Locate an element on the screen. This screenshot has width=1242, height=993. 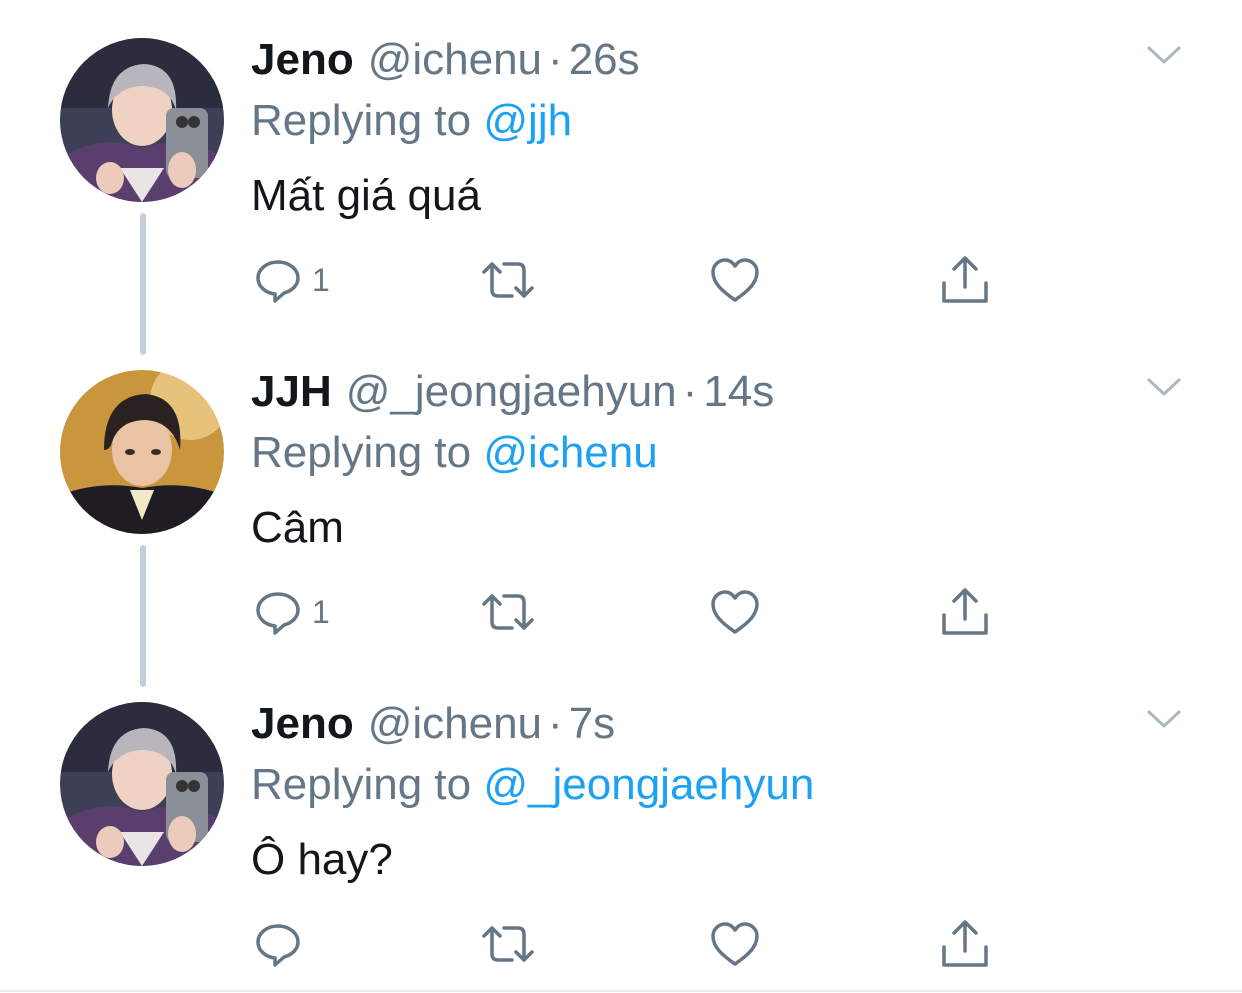
tweet-header: Jeno @ichenu · 7s is located at coordinates (433, 724).